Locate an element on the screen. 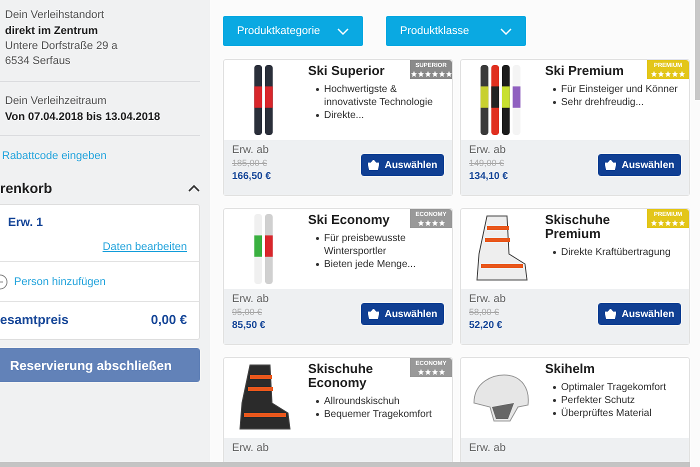 This screenshot has width=700, height=467. product-title: Skischuhe Economy is located at coordinates (341, 376).